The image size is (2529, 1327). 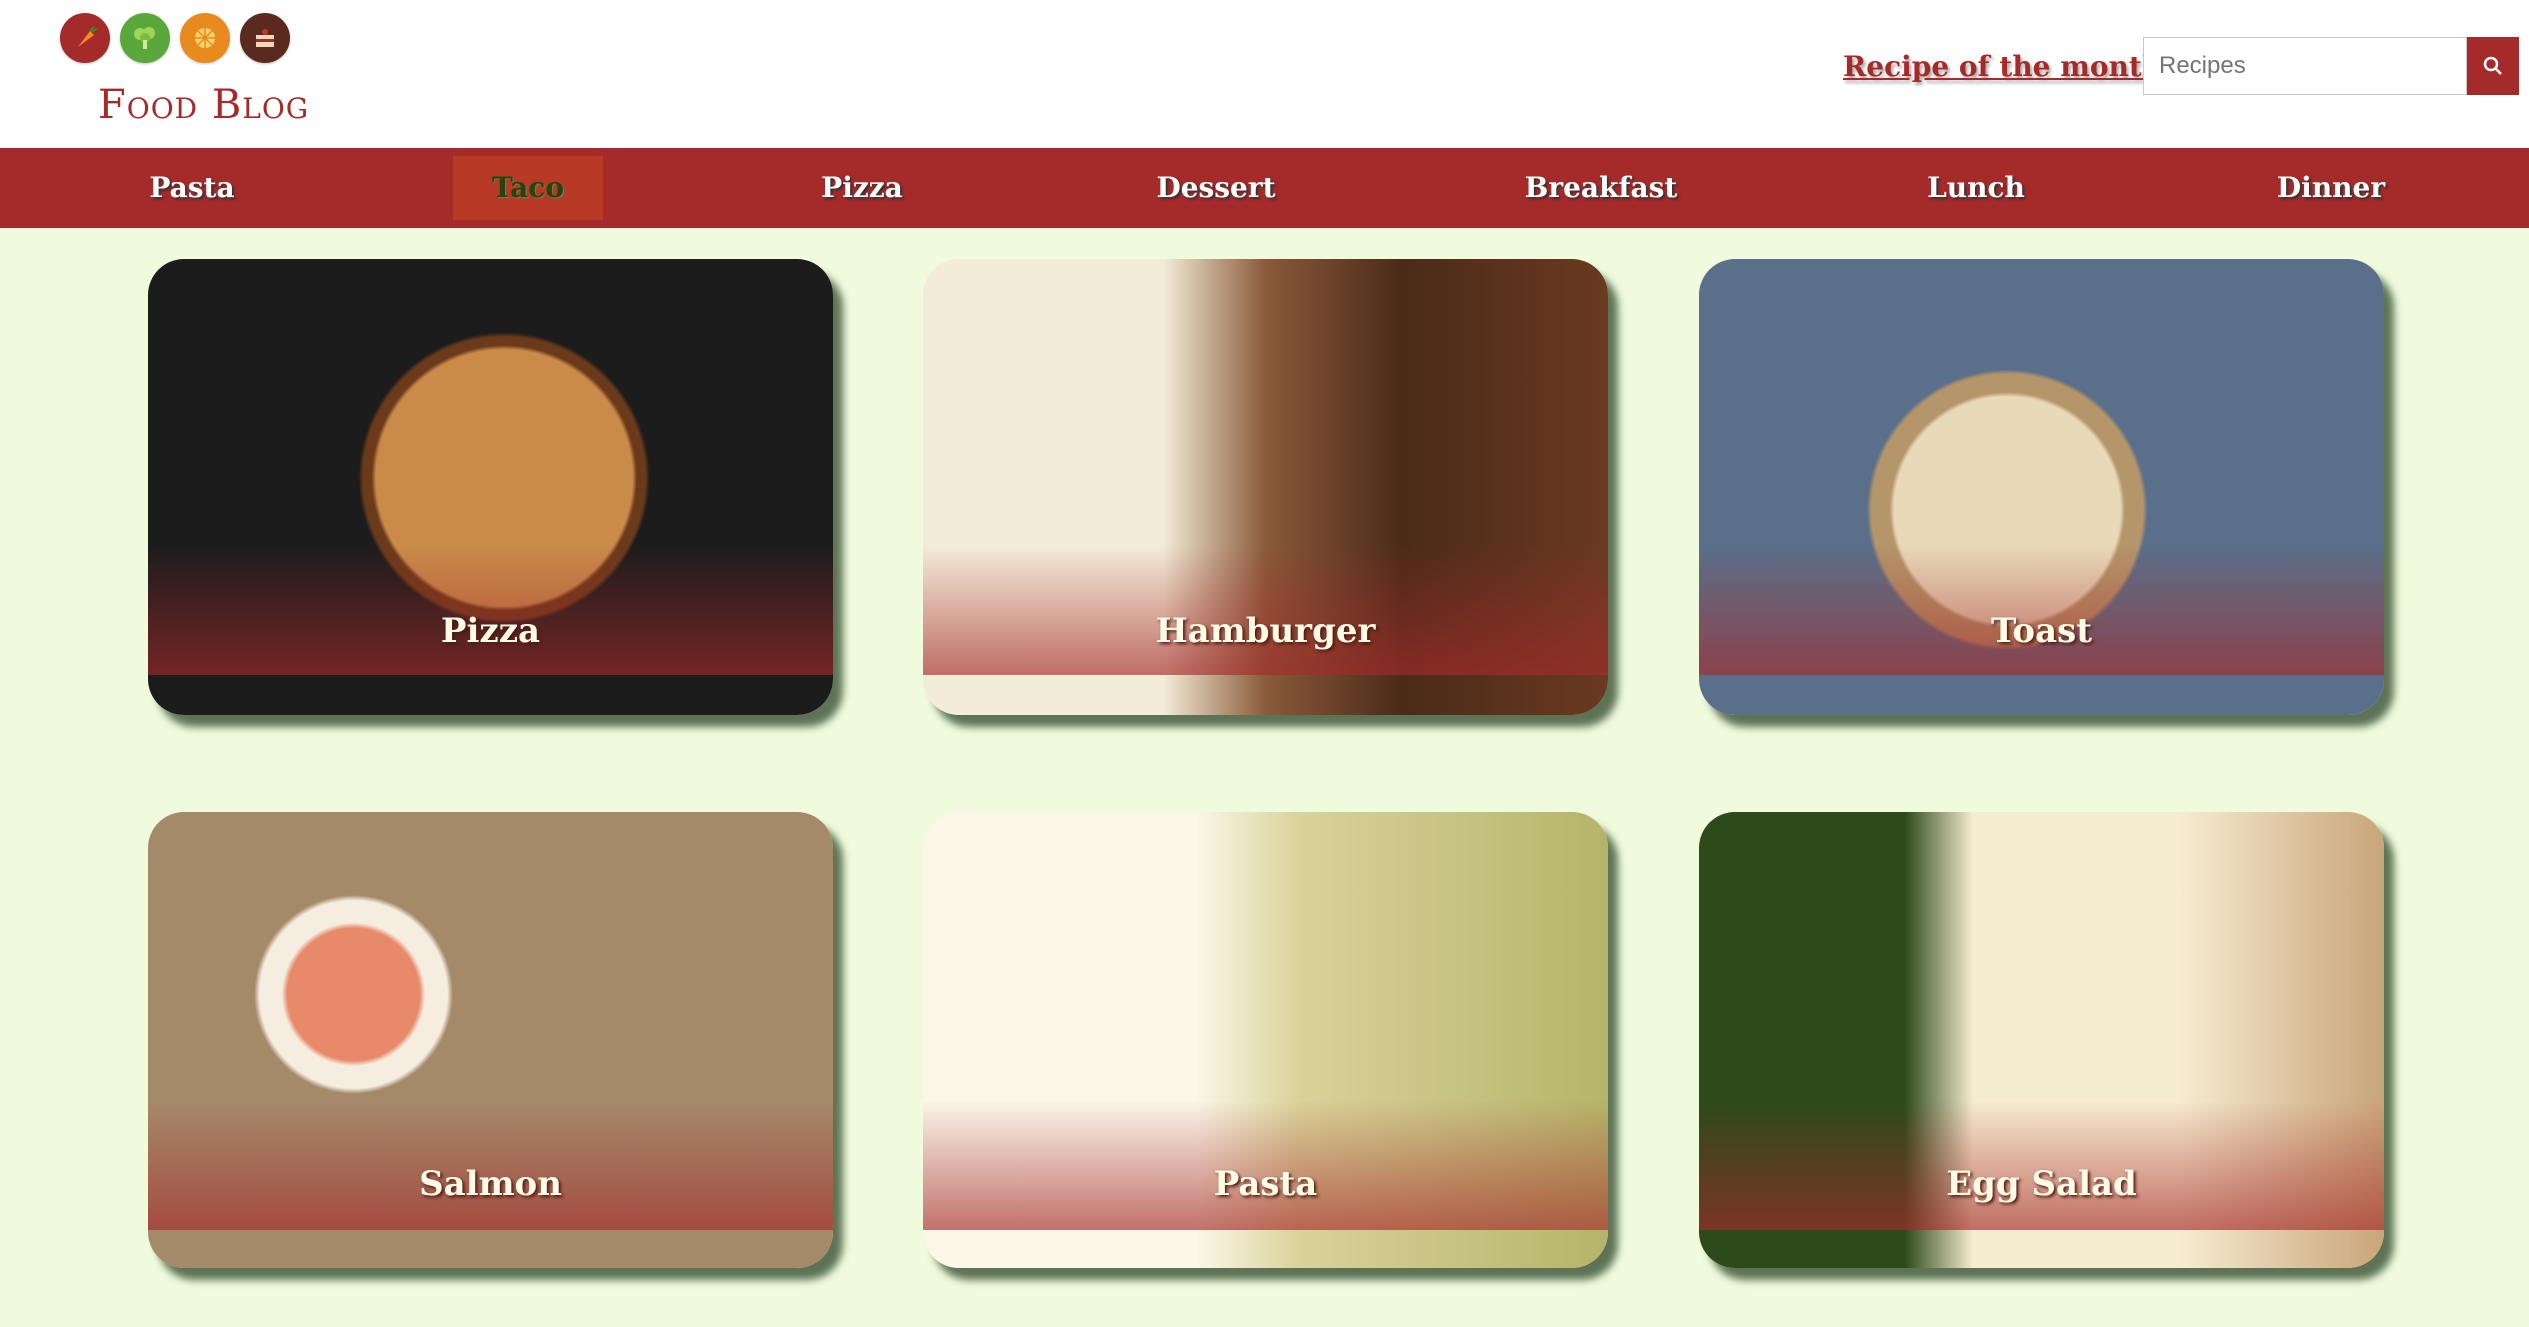 What do you see at coordinates (1265, 487) in the screenshot?
I see `recipe-card-hamburger: Hamburger` at bounding box center [1265, 487].